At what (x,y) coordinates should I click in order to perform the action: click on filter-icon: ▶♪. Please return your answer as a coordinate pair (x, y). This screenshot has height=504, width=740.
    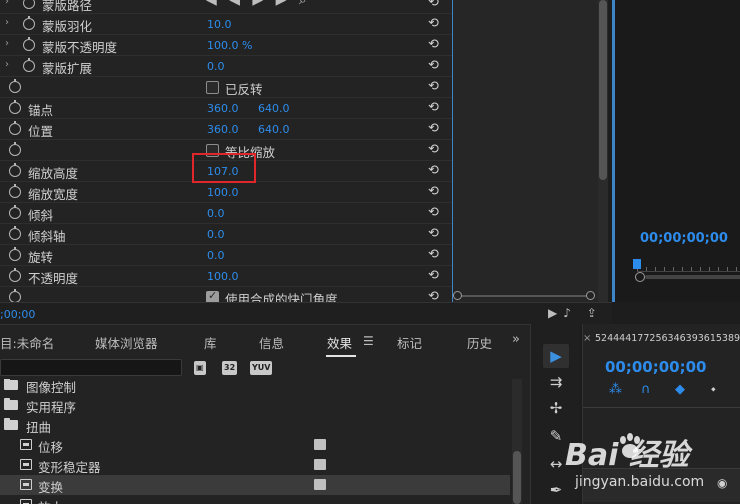
    Looking at the image, I should click on (562, 313).